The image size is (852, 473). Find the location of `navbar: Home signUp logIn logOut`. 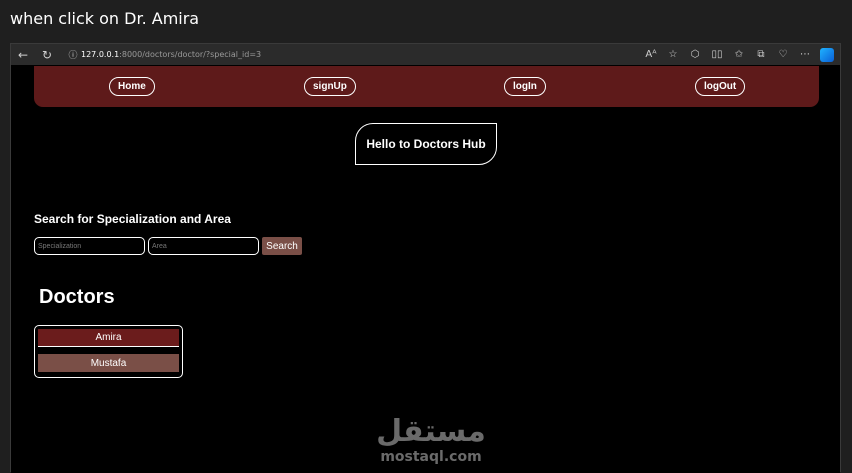

navbar: Home signUp logIn logOut is located at coordinates (426, 86).